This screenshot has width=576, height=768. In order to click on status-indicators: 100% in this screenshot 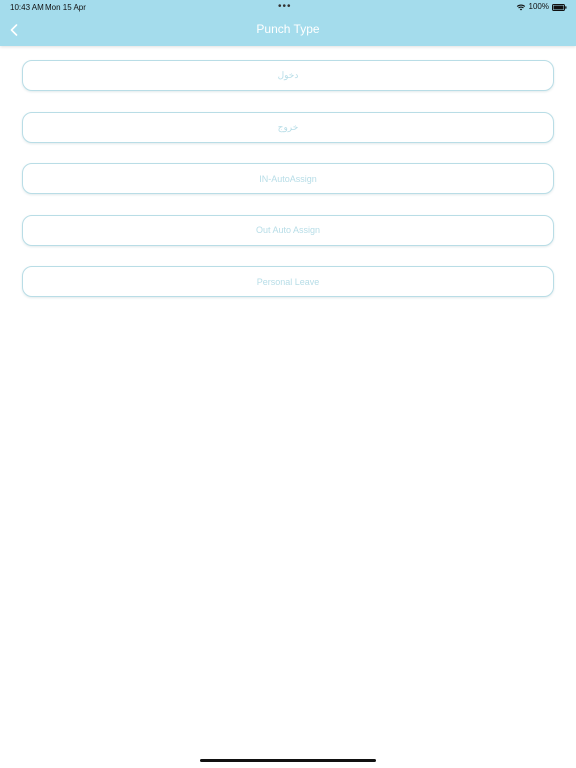, I will do `click(541, 7)`.